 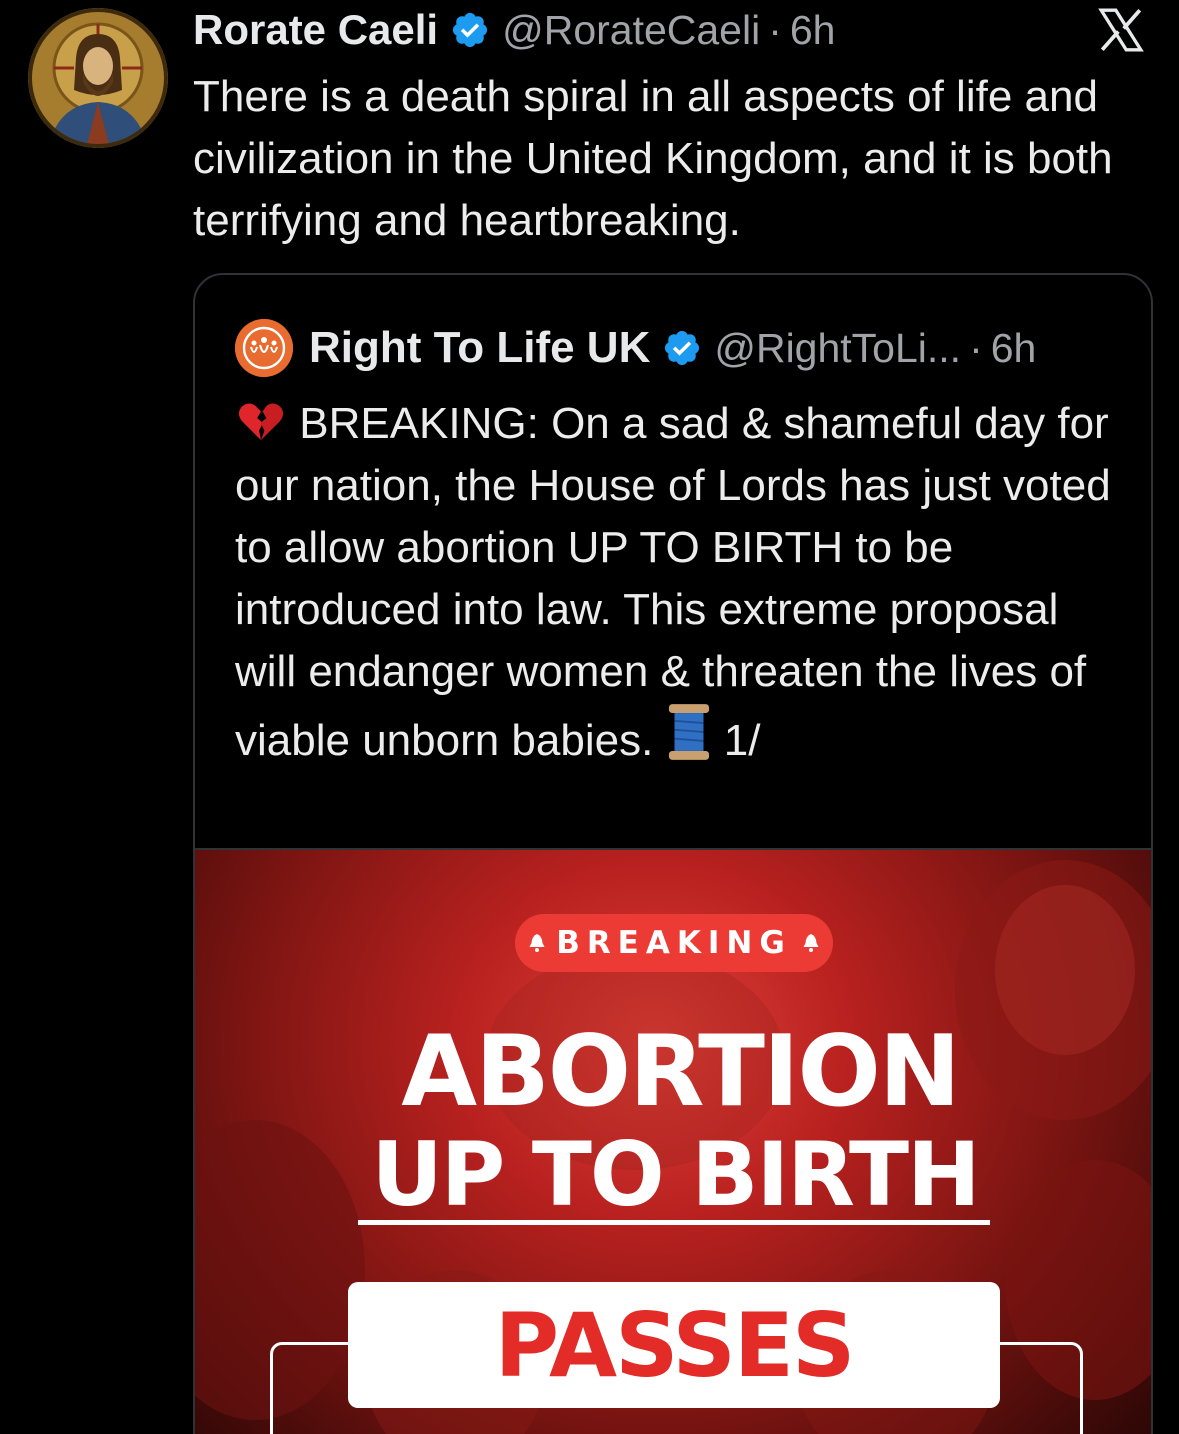 What do you see at coordinates (479, 348) in the screenshot?
I see `quoted-author-name: Right To Life UK` at bounding box center [479, 348].